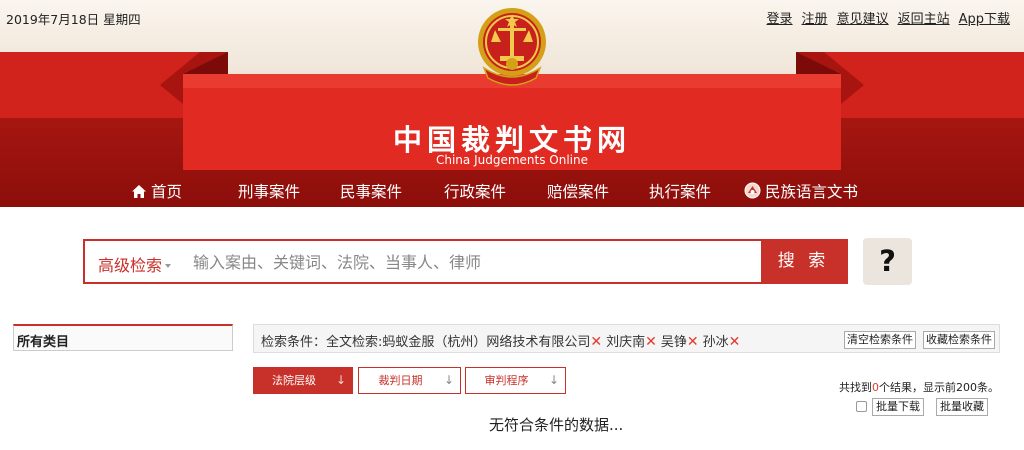  Describe the element at coordinates (269, 191) in the screenshot. I see `nav-item-criminal: 刑事案件` at that location.